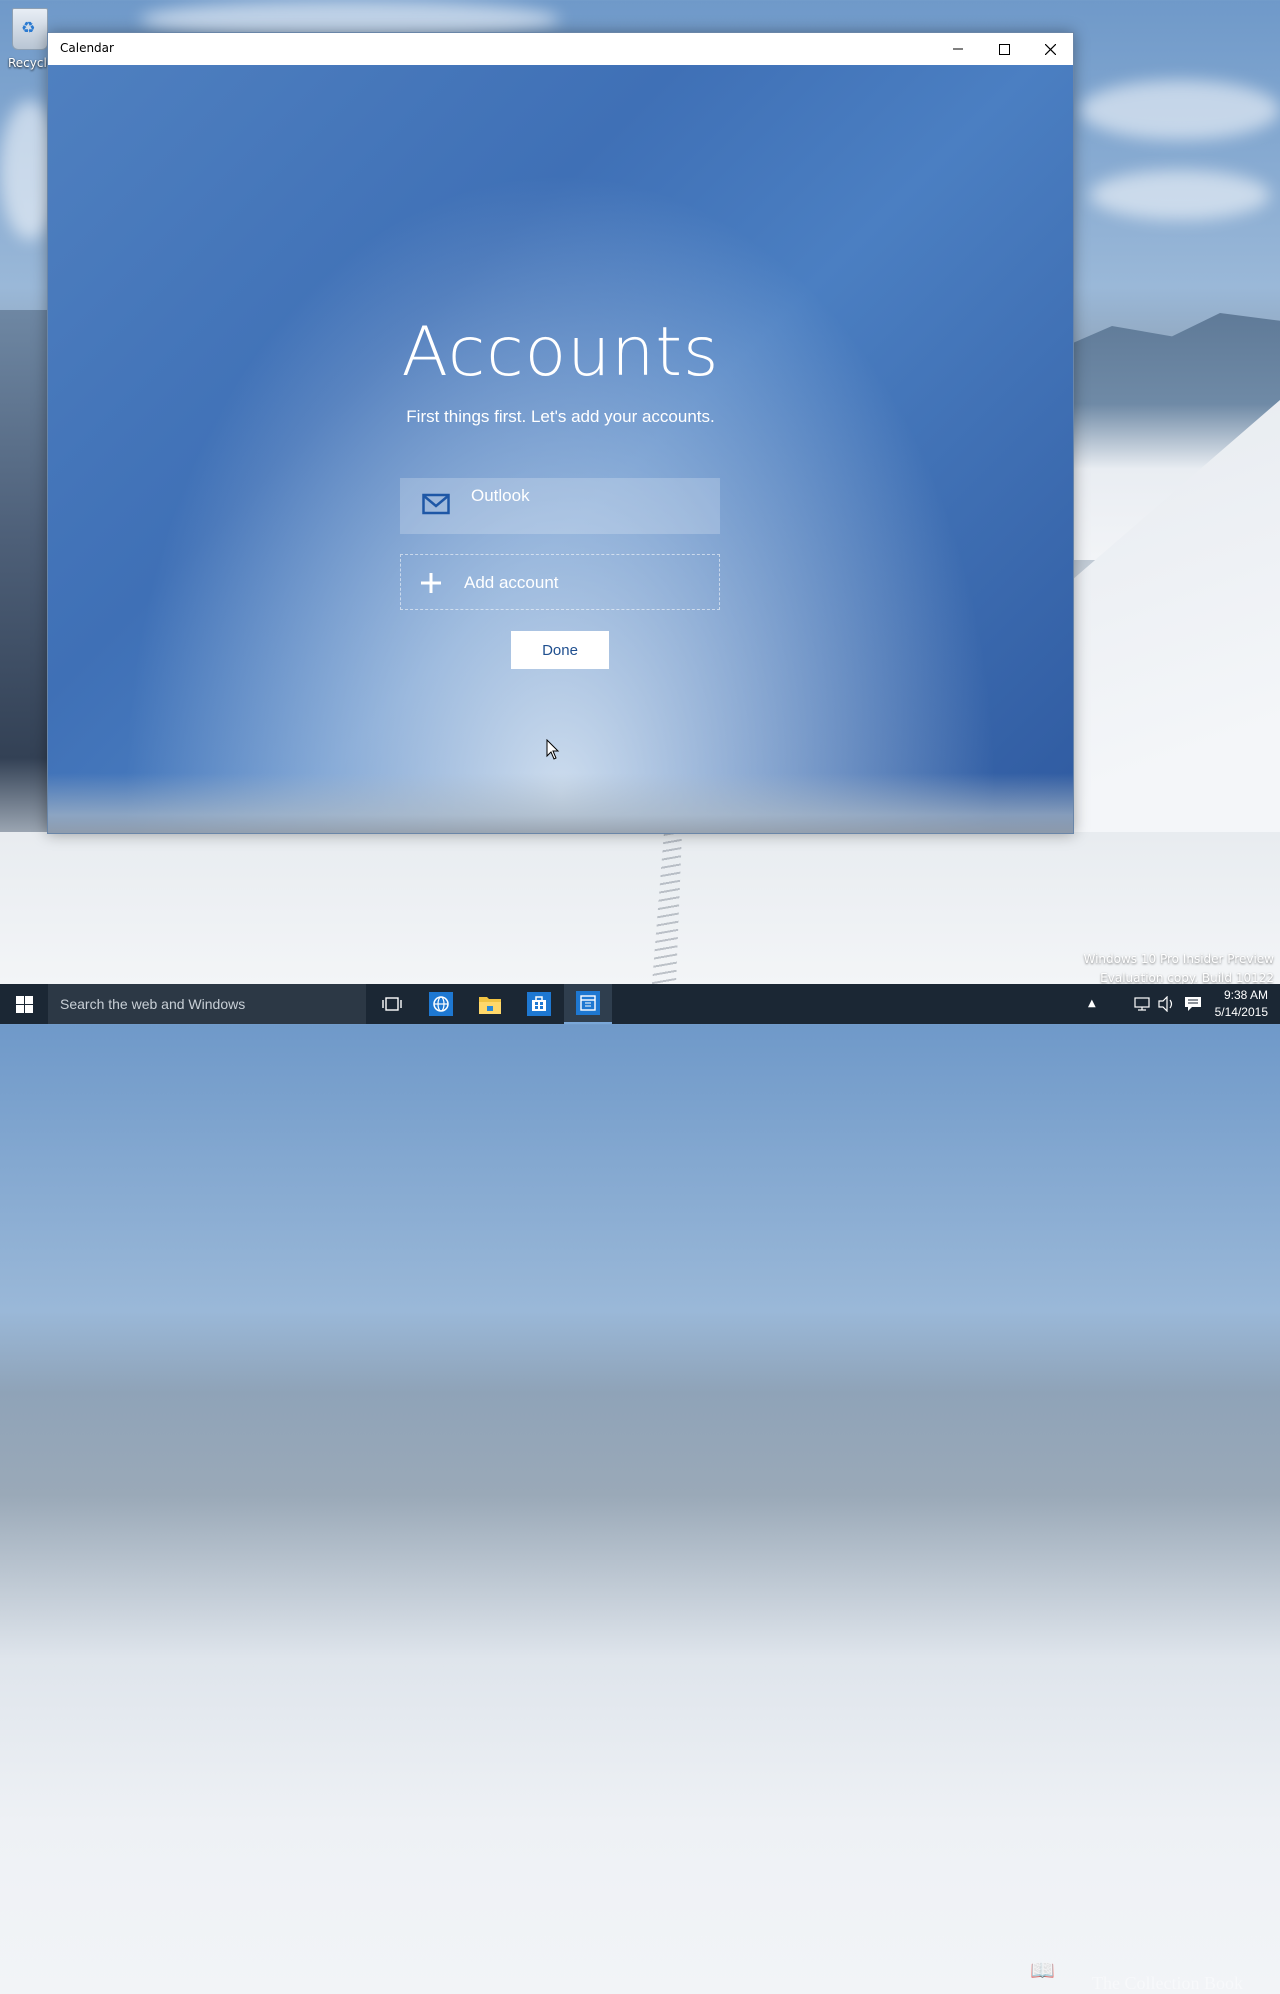 The height and width of the screenshot is (1994, 1280). Describe the element at coordinates (1241, 1012) in the screenshot. I see `clock-date: 5/14/2015` at that location.